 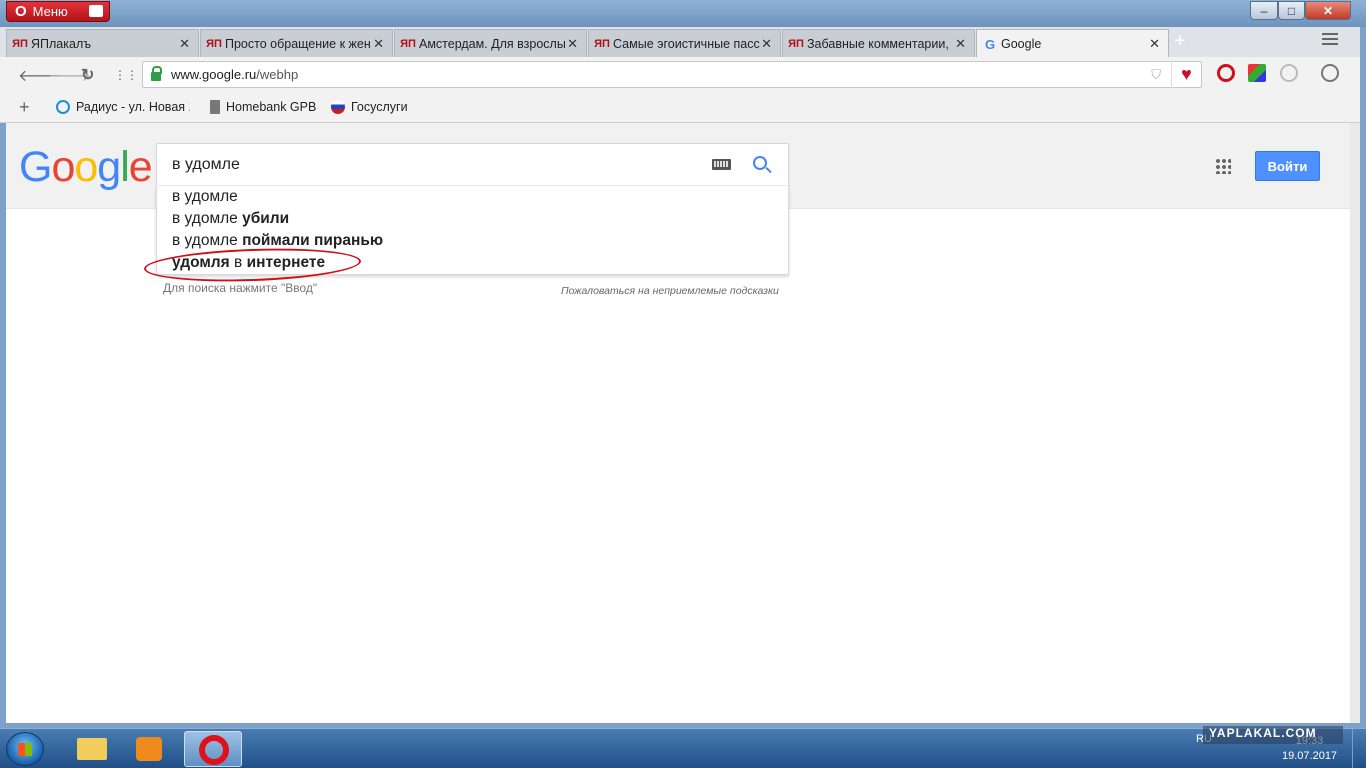 What do you see at coordinates (205, 197) in the screenshot?
I see `suggestion-item: в удомле` at bounding box center [205, 197].